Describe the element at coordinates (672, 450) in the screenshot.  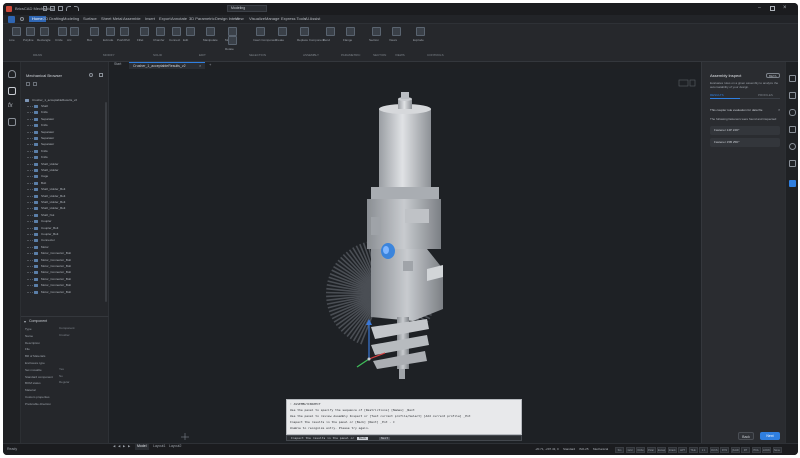
I see `status-toggle: Strack` at that location.